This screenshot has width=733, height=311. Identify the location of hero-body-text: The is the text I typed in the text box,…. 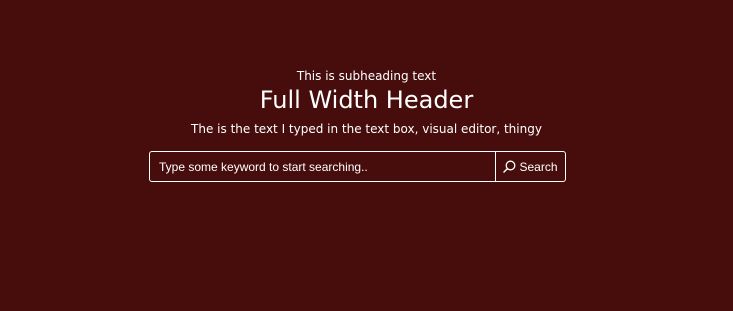
(366, 129).